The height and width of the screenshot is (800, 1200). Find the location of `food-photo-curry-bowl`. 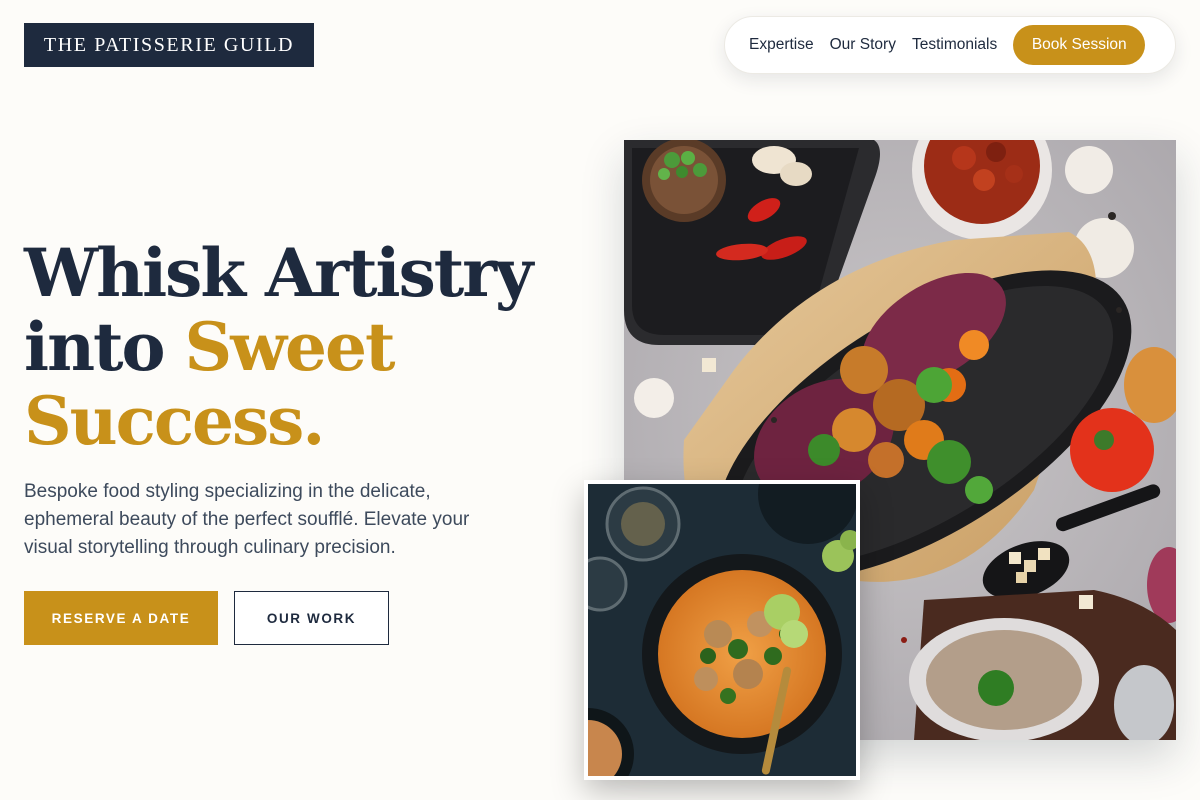

food-photo-curry-bowl is located at coordinates (722, 630).